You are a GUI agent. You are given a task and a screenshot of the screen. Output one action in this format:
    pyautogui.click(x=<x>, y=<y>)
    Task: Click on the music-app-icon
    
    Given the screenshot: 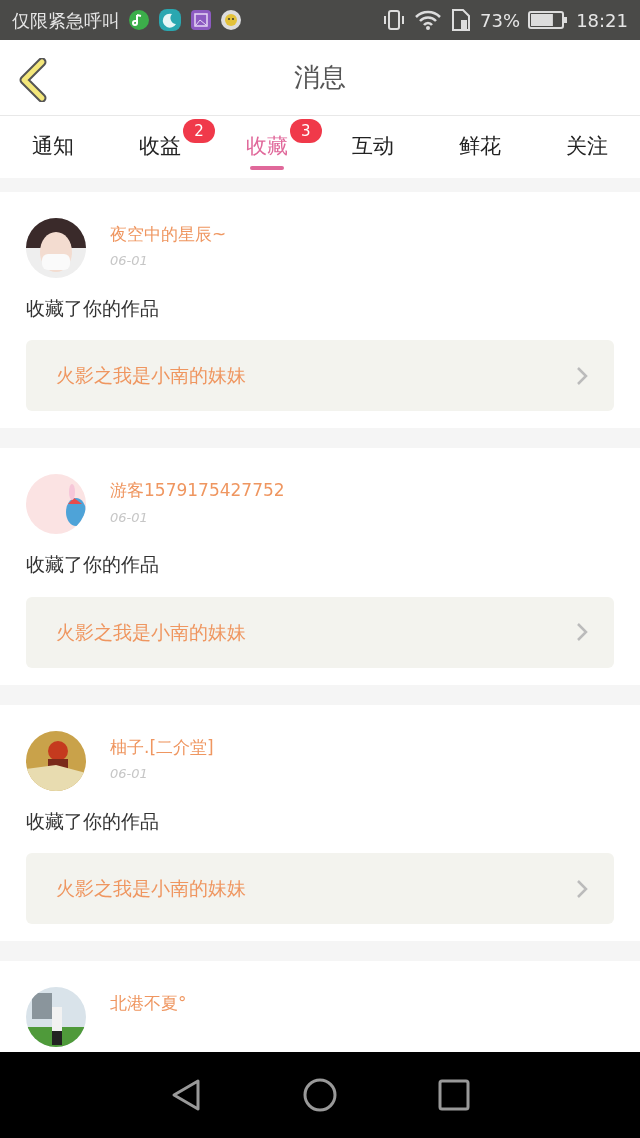 What is the action you would take?
    pyautogui.click(x=139, y=20)
    